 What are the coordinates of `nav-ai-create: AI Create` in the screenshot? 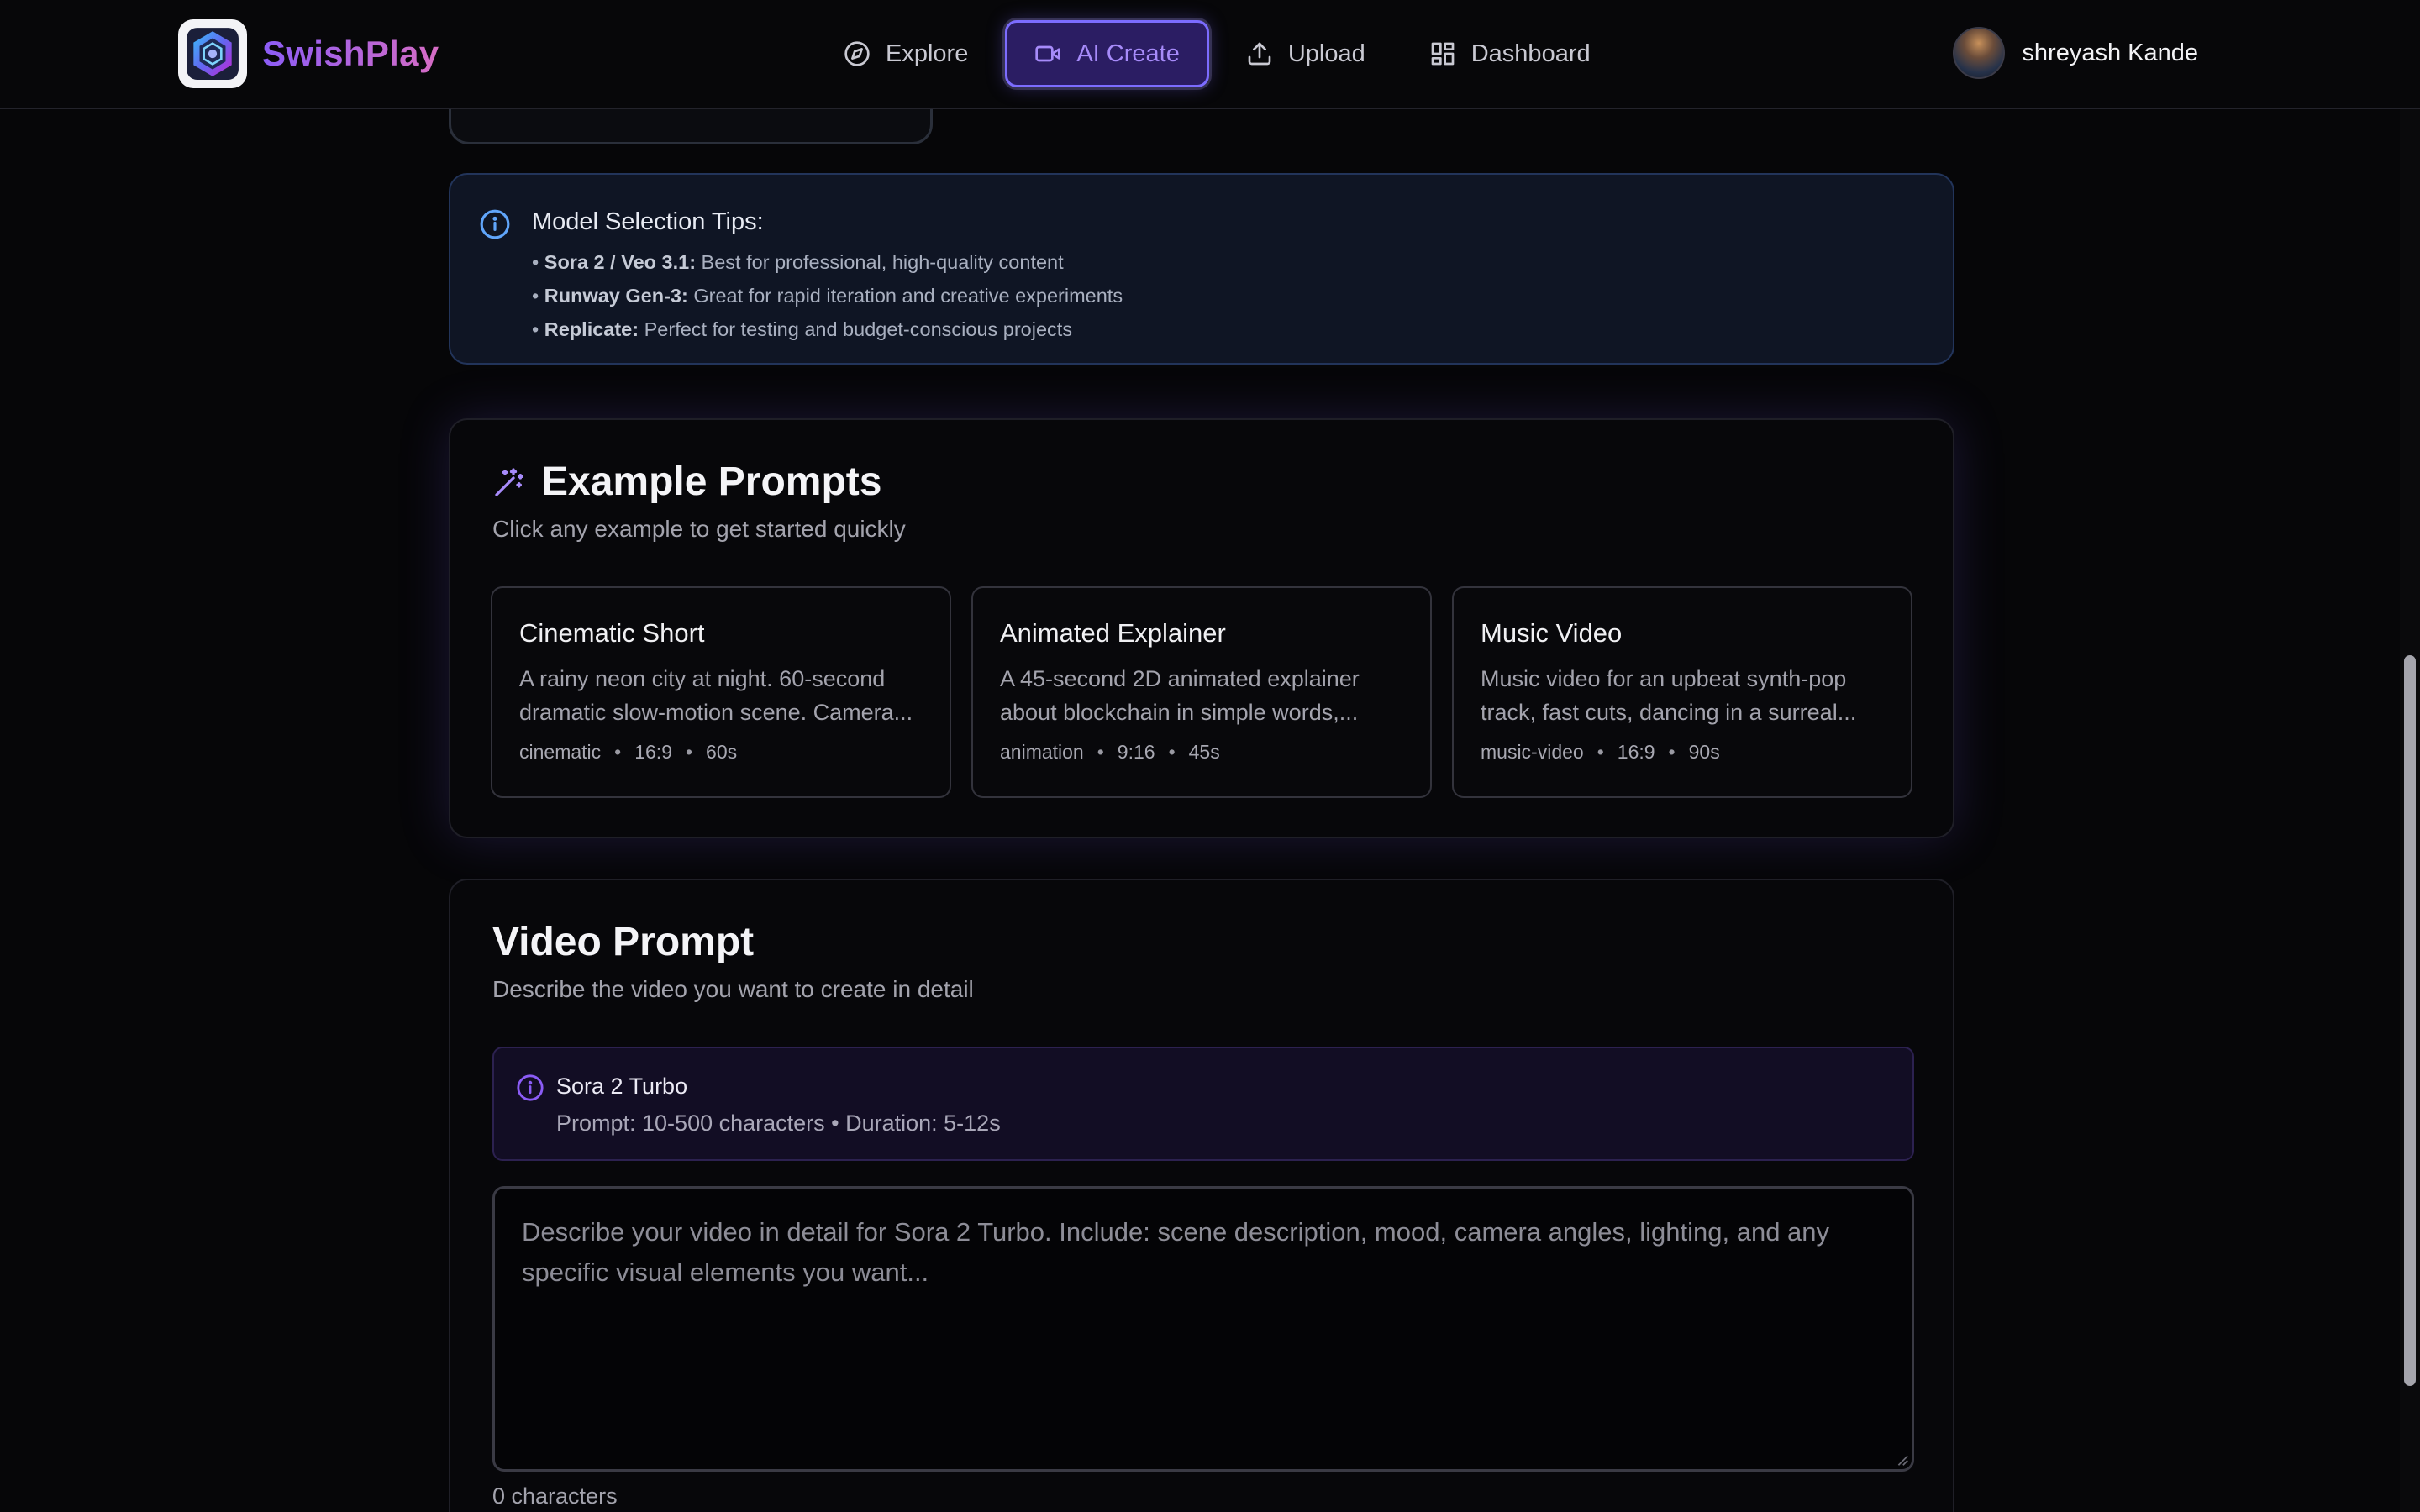 It's located at (1107, 53).